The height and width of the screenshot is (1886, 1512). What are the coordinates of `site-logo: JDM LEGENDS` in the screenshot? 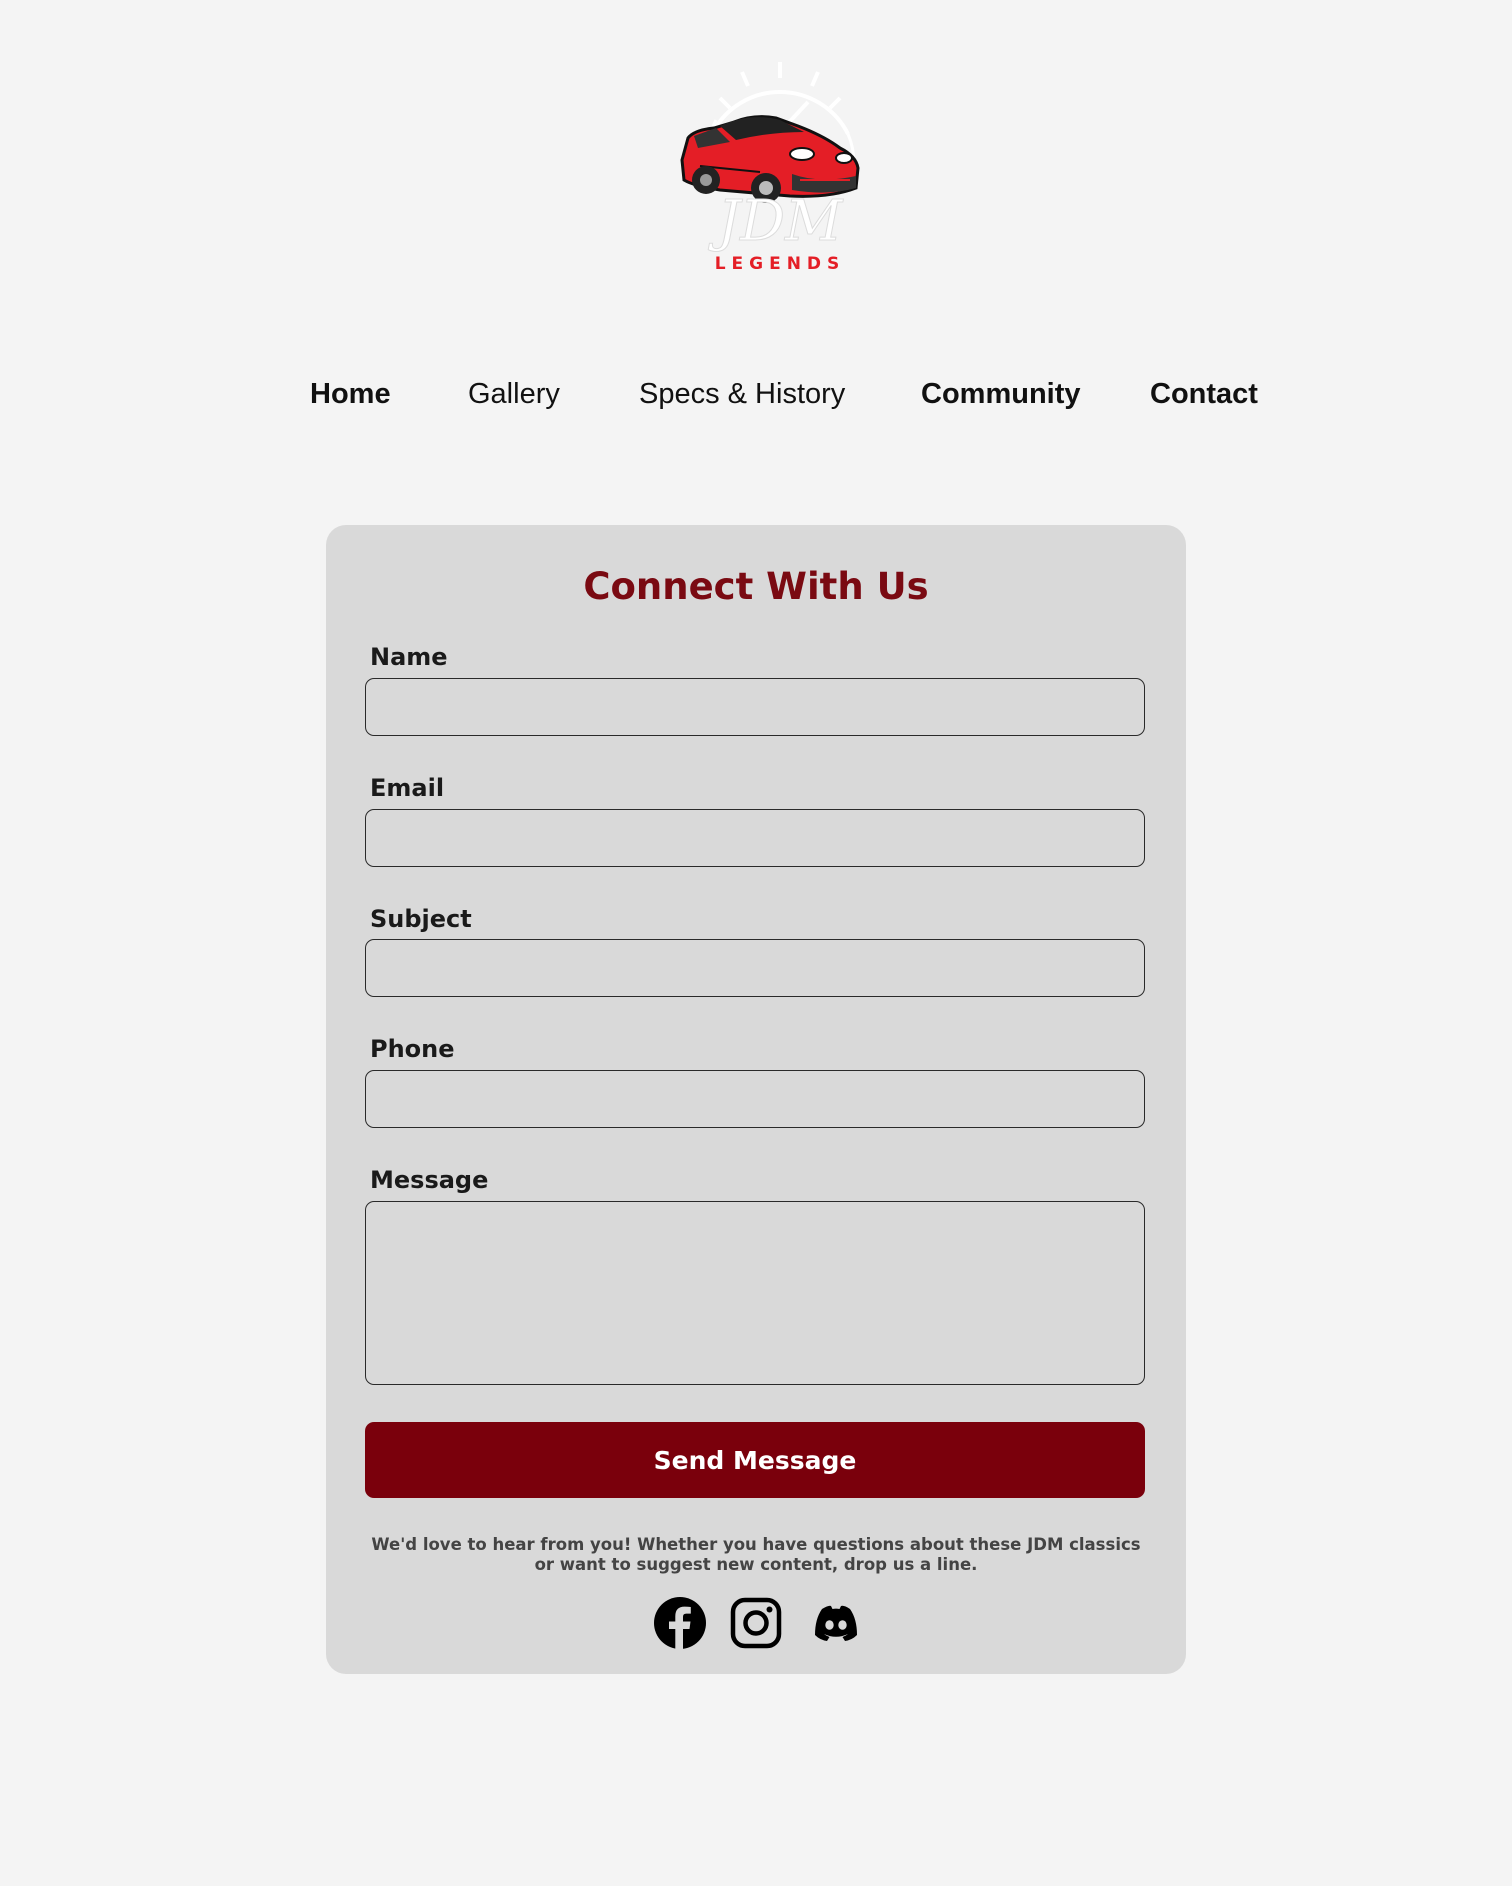 It's located at (780, 172).